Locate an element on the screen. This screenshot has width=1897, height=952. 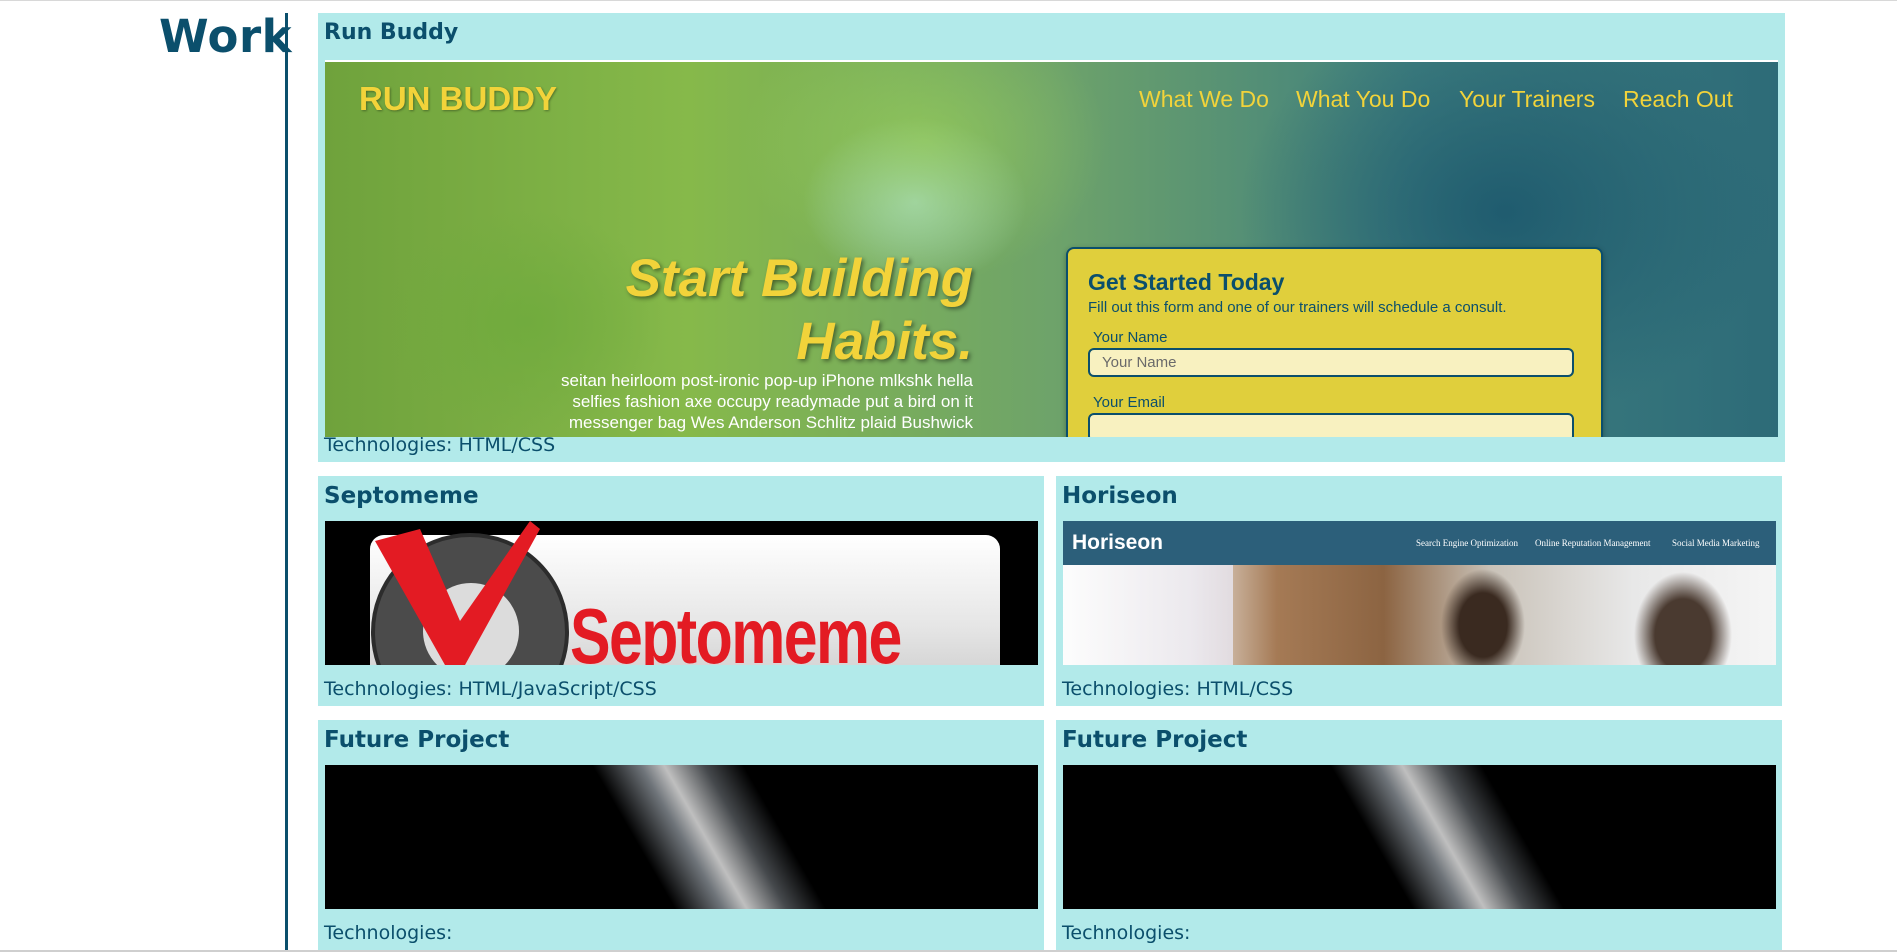
horiseon-nav-reputation: Online Reputation Management is located at coordinates (1593, 543).